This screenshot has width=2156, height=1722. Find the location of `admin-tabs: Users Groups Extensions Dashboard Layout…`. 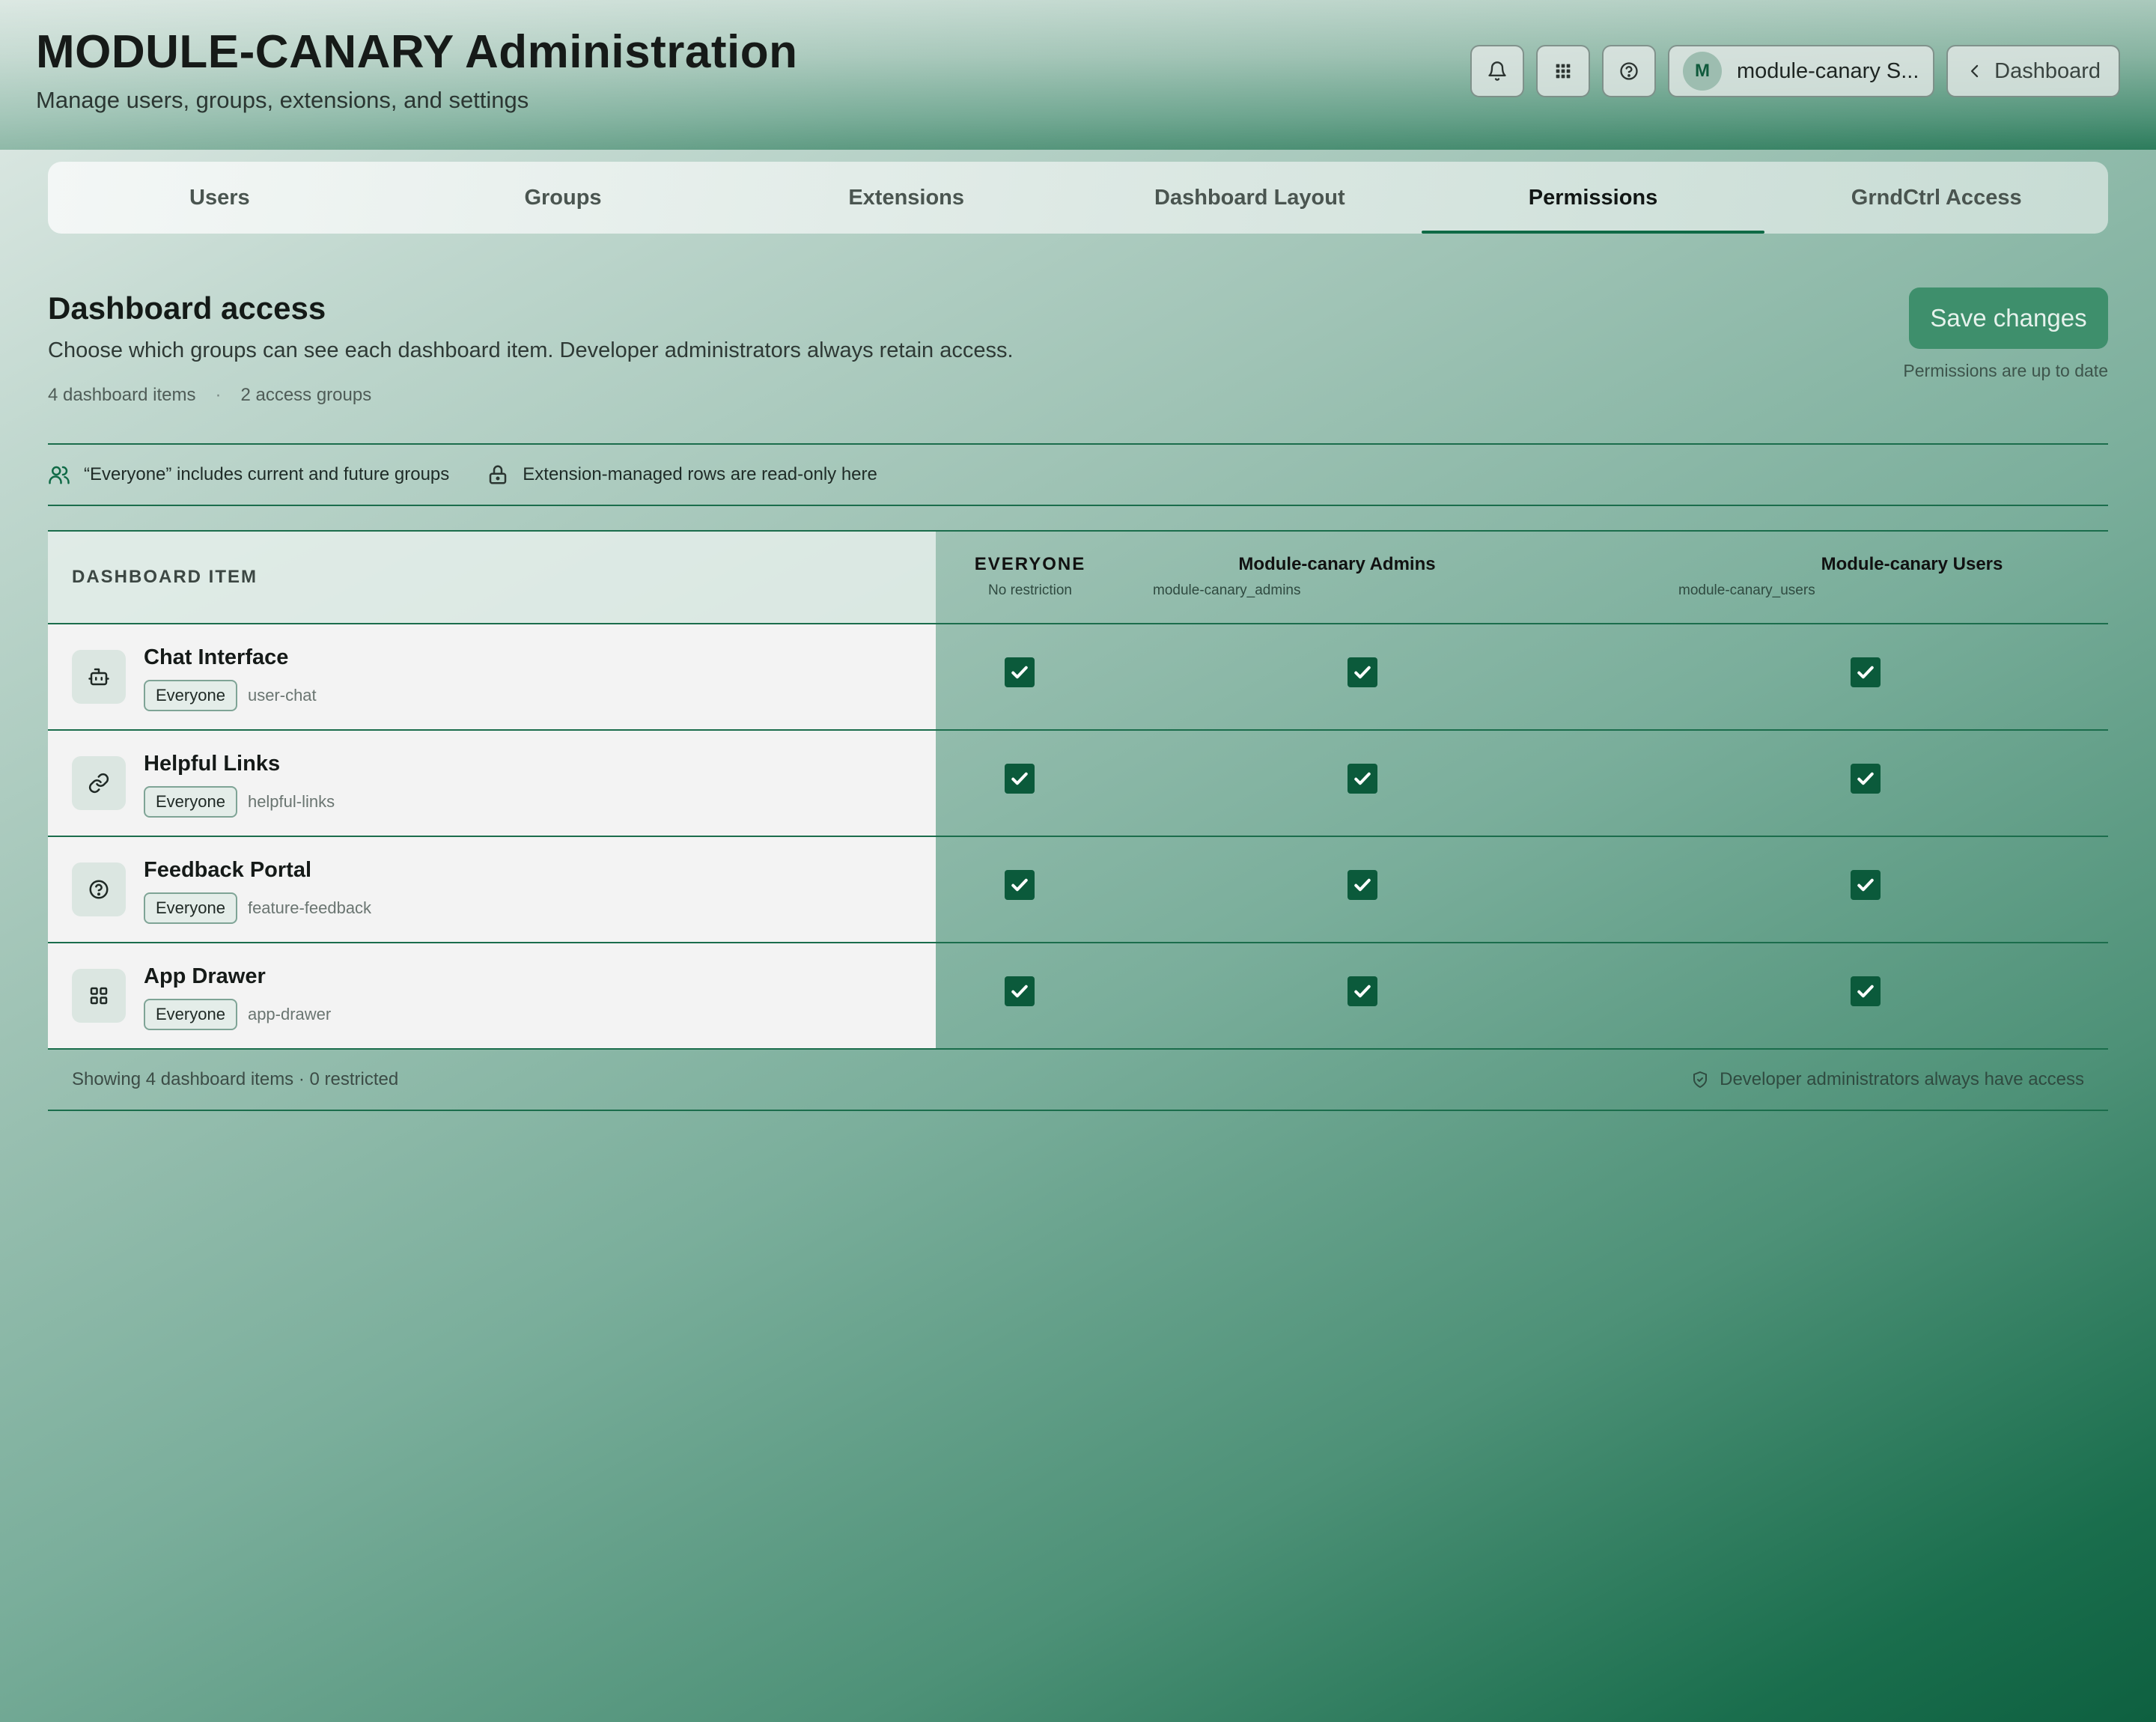

admin-tabs: Users Groups Extensions Dashboard Layout… is located at coordinates (1078, 198).